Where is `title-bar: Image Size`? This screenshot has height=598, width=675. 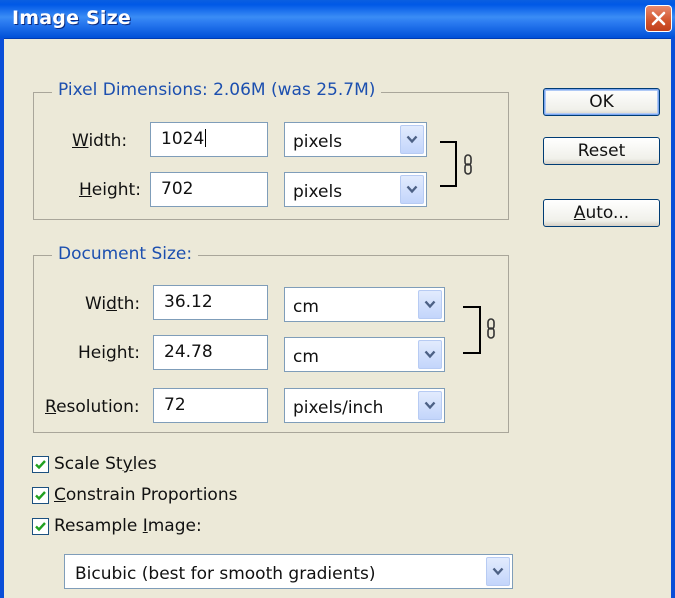
title-bar: Image Size is located at coordinates (337, 19).